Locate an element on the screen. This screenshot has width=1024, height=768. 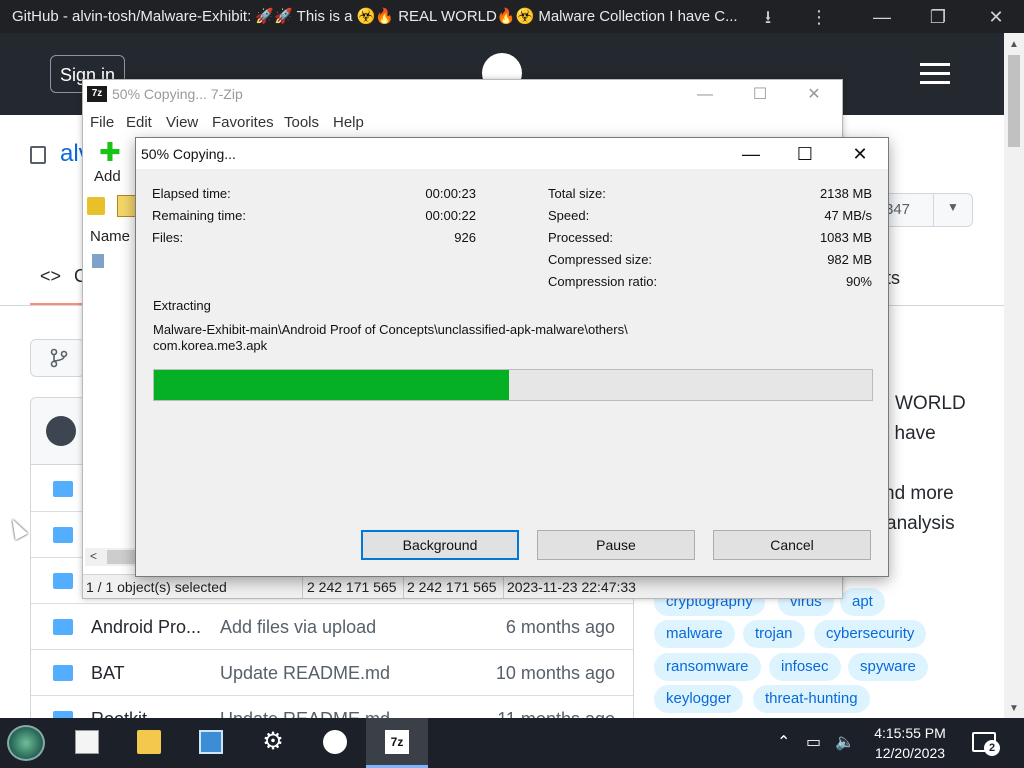
folder-up-icon is located at coordinates (96, 206).